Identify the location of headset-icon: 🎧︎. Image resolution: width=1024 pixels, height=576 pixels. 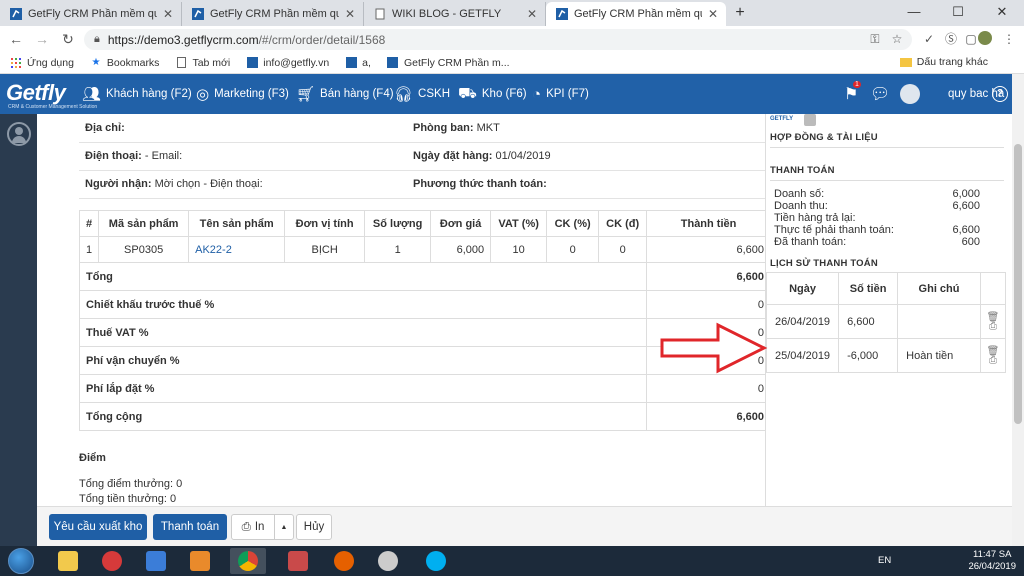
(404, 94).